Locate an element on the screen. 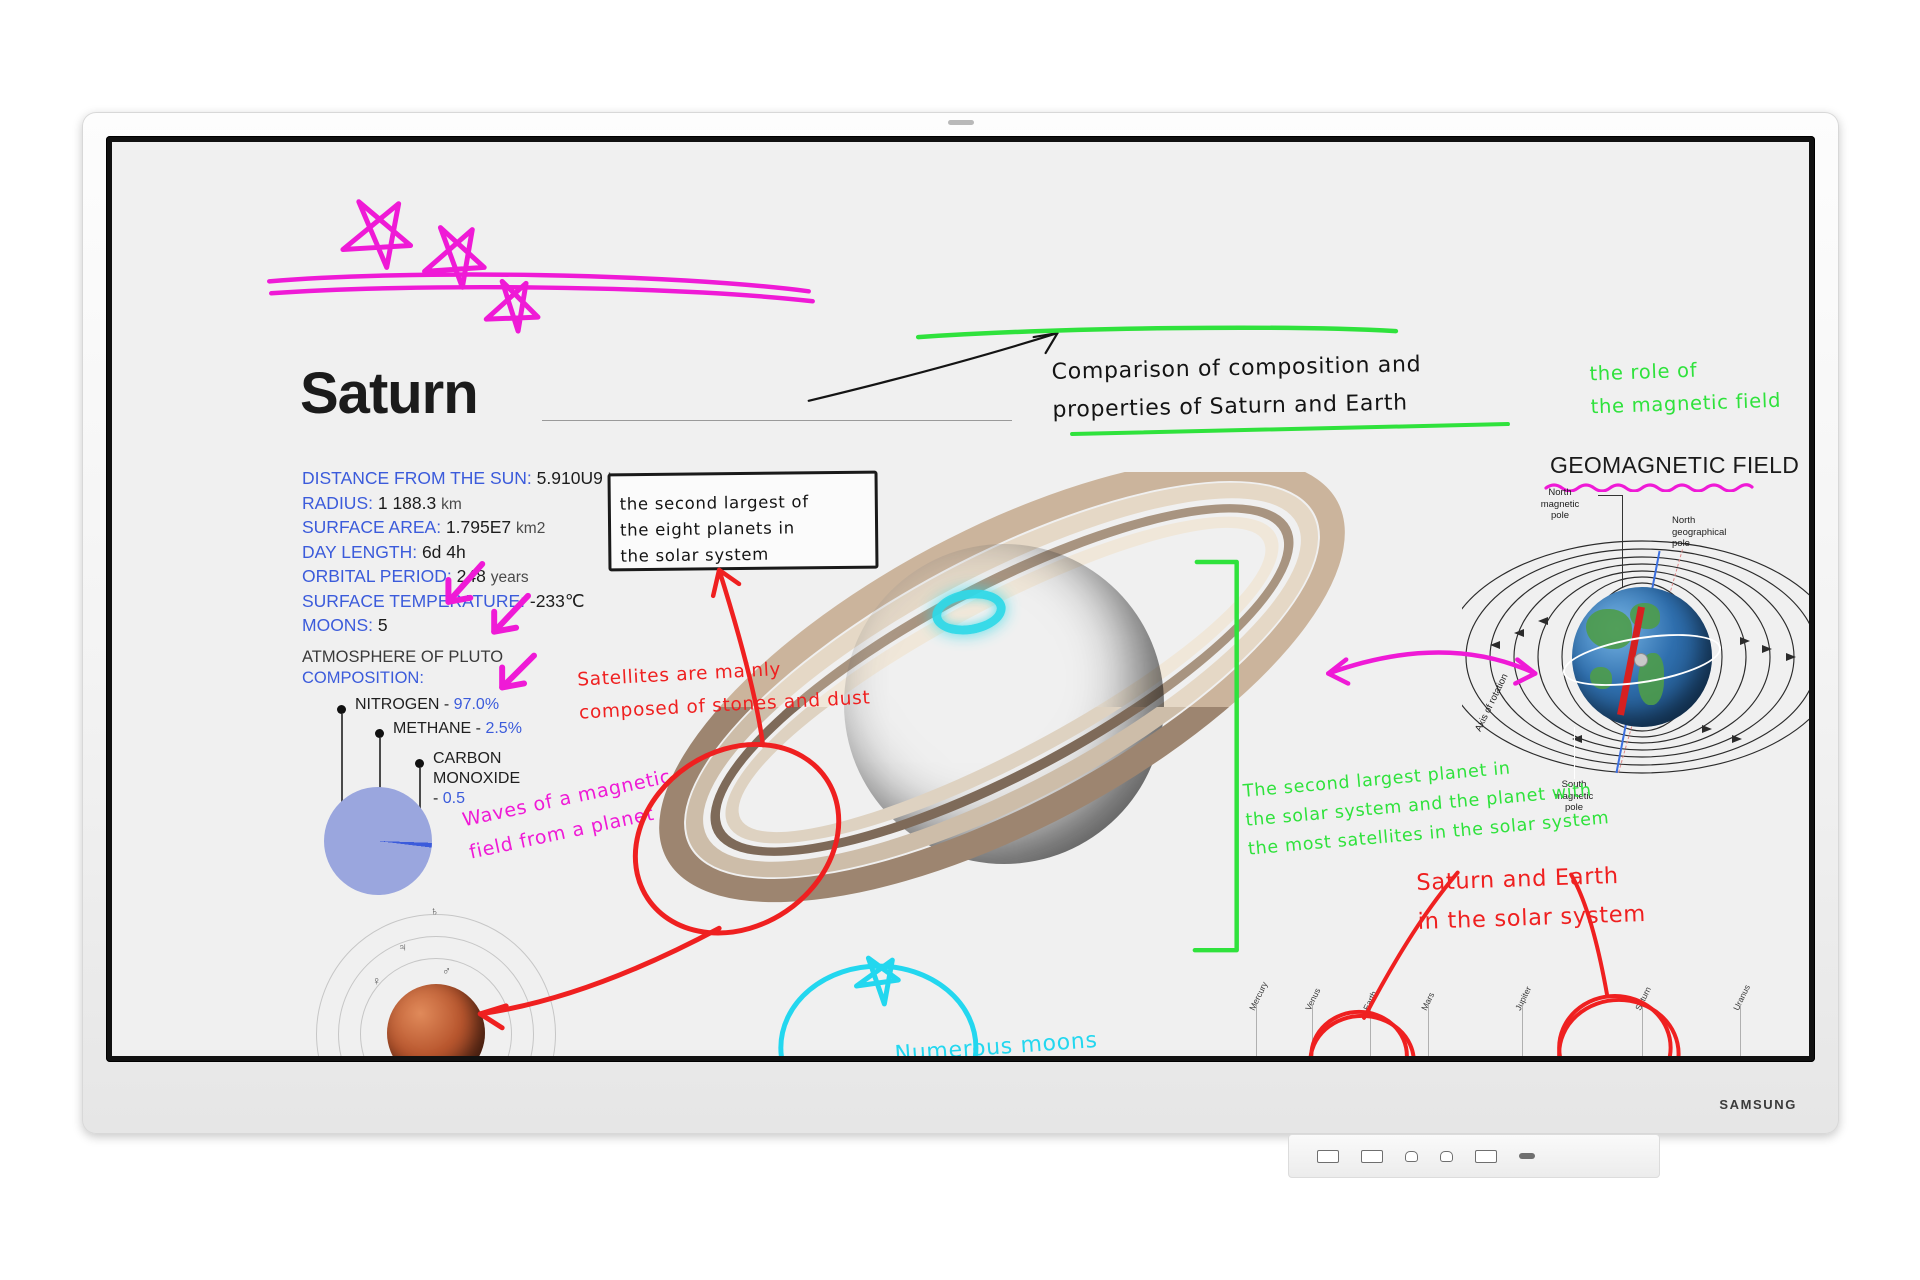 Image resolution: width=1920 pixels, height=1280 pixels. spec-row: SURFACE TEMPERATURE: -233℃ is located at coordinates (443, 600).